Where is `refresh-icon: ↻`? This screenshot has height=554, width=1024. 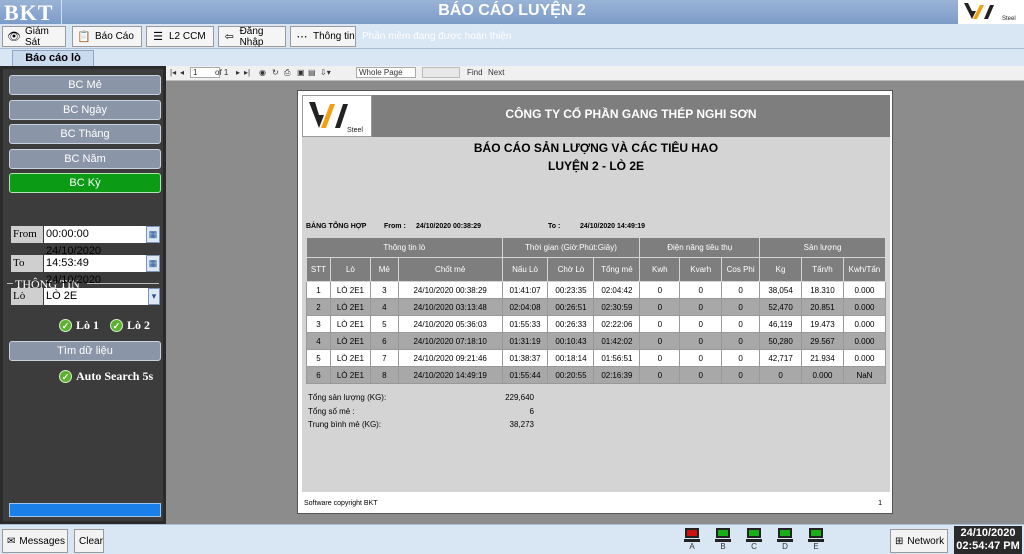 refresh-icon: ↻ is located at coordinates (275, 72).